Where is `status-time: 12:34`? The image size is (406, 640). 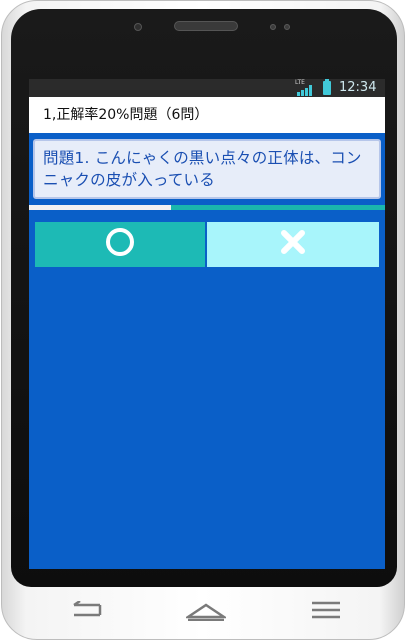 status-time: 12:34 is located at coordinates (358, 87).